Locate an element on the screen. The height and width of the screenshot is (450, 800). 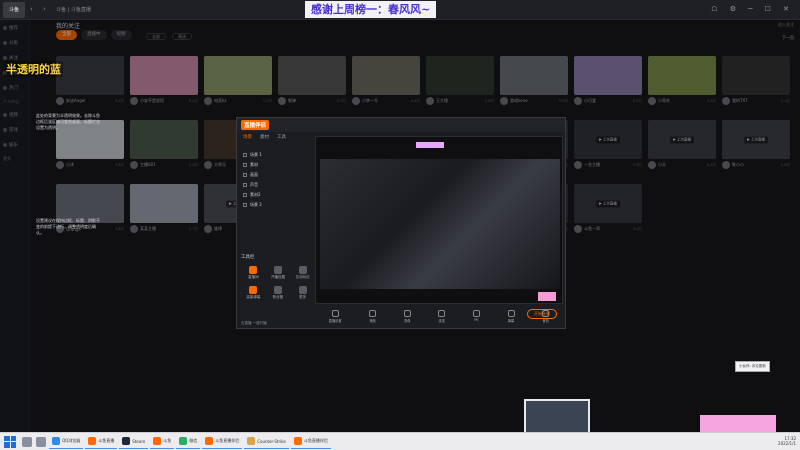
toolbar-button: PK is located at coordinates (476, 316).